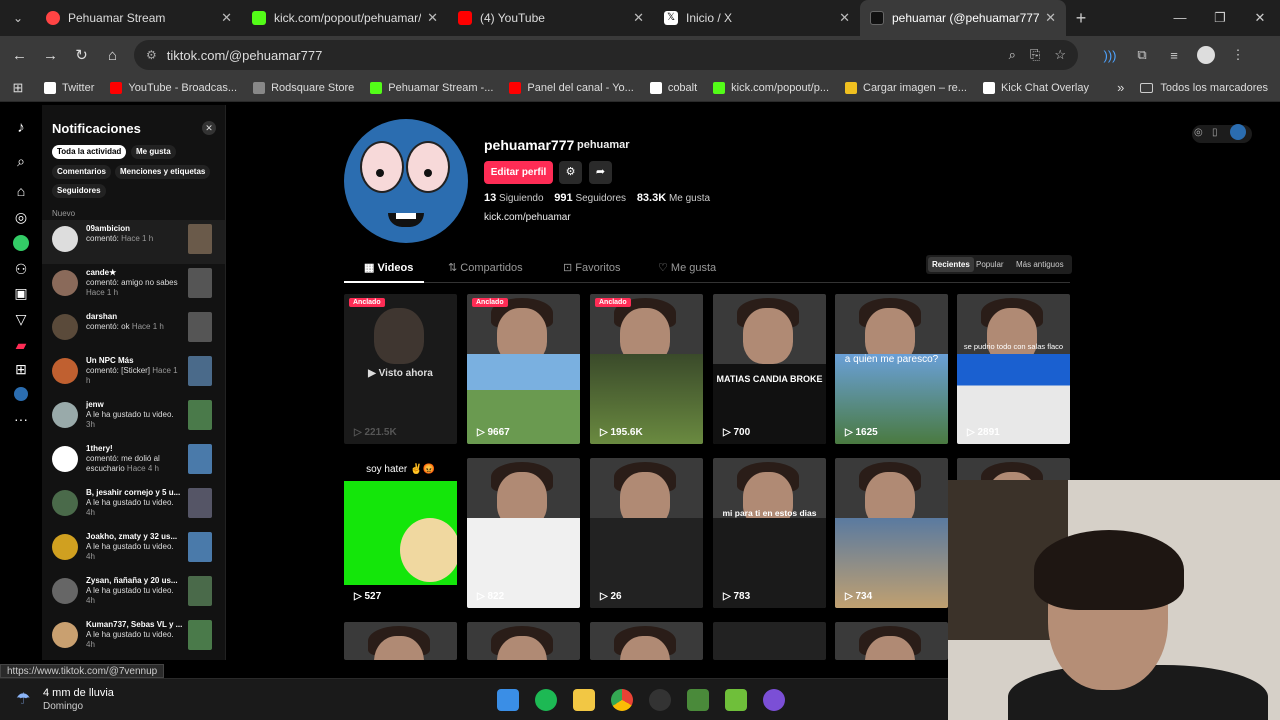  What do you see at coordinates (18, 88) in the screenshot?
I see `apps-grid-icon: ⊞` at bounding box center [18, 88].